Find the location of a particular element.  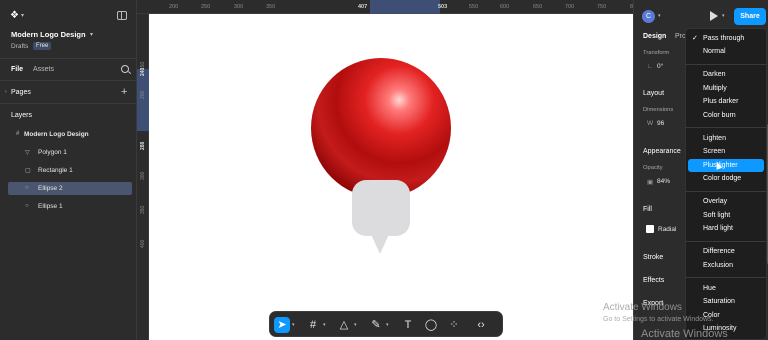

layer-row-frame: # Modern Logo Design is located at coordinates (70, 134).